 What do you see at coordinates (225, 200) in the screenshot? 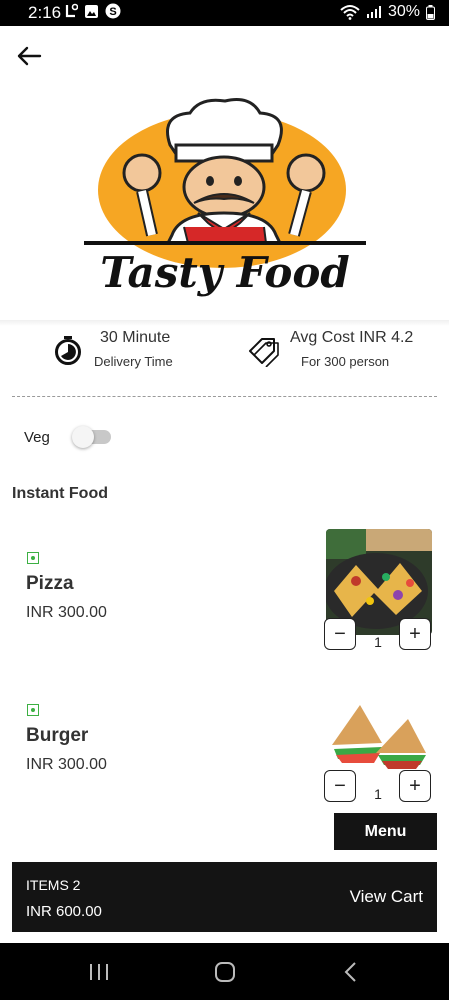
I see `restaurant-logo: Tasty Food` at bounding box center [225, 200].